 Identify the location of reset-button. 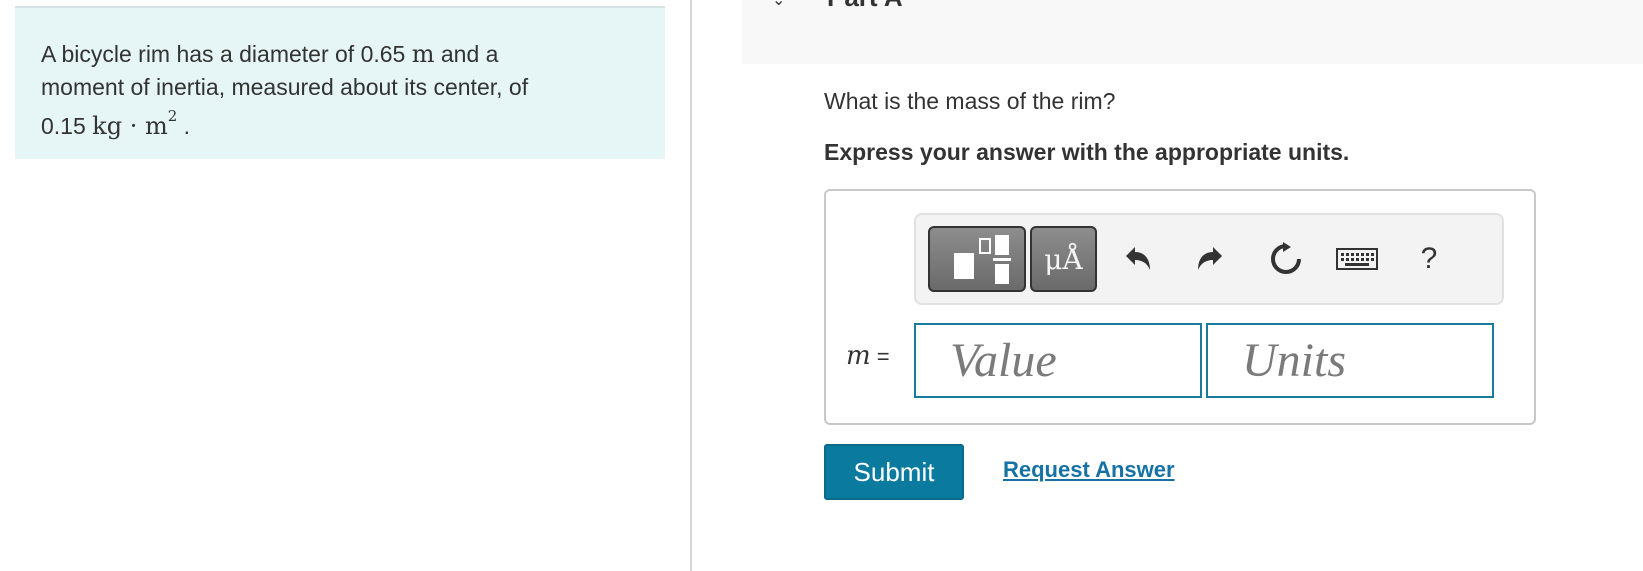
(1286, 259).